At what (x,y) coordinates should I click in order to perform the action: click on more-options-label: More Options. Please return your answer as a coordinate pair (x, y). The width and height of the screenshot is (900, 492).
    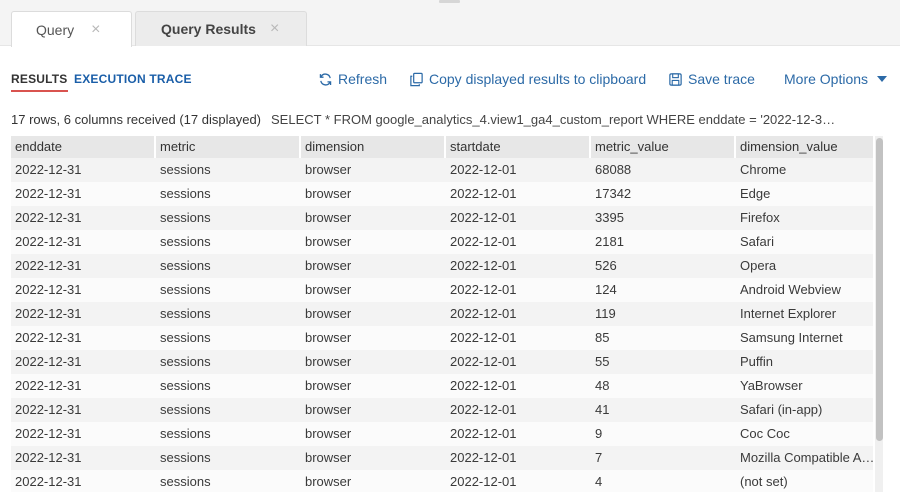
    Looking at the image, I should click on (826, 79).